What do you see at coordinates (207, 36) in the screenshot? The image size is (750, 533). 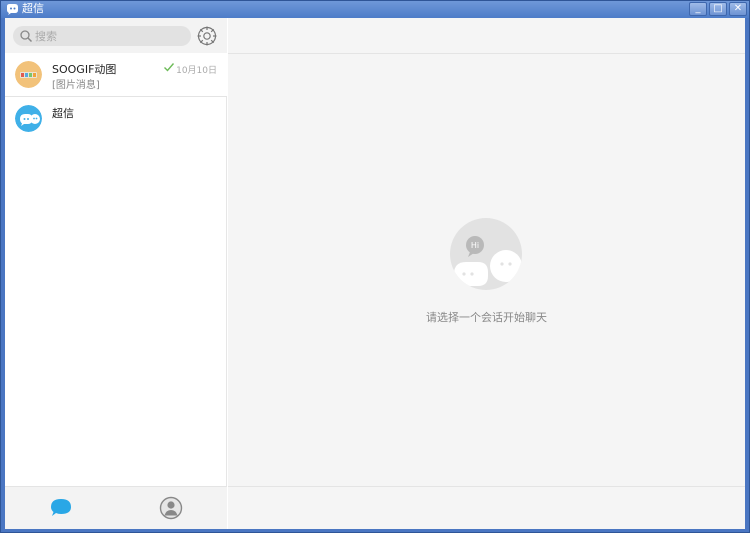 I see `settings-gear-icon` at bounding box center [207, 36].